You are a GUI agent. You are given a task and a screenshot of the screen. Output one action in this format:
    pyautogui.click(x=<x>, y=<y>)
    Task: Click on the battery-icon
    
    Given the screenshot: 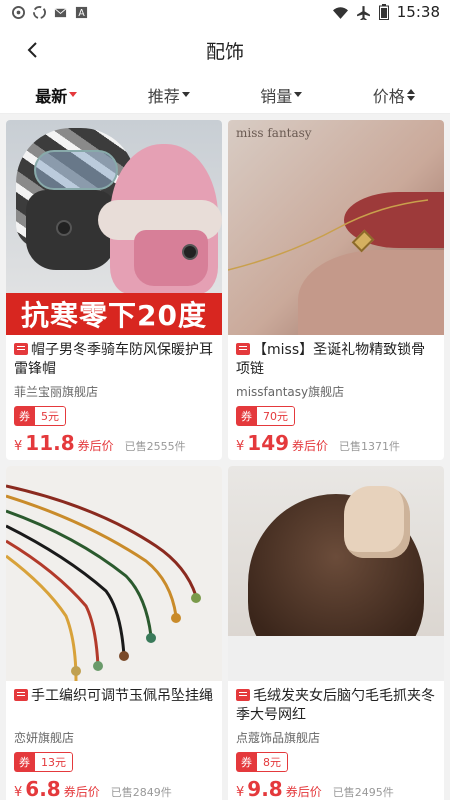 What is the action you would take?
    pyautogui.click(x=383, y=12)
    